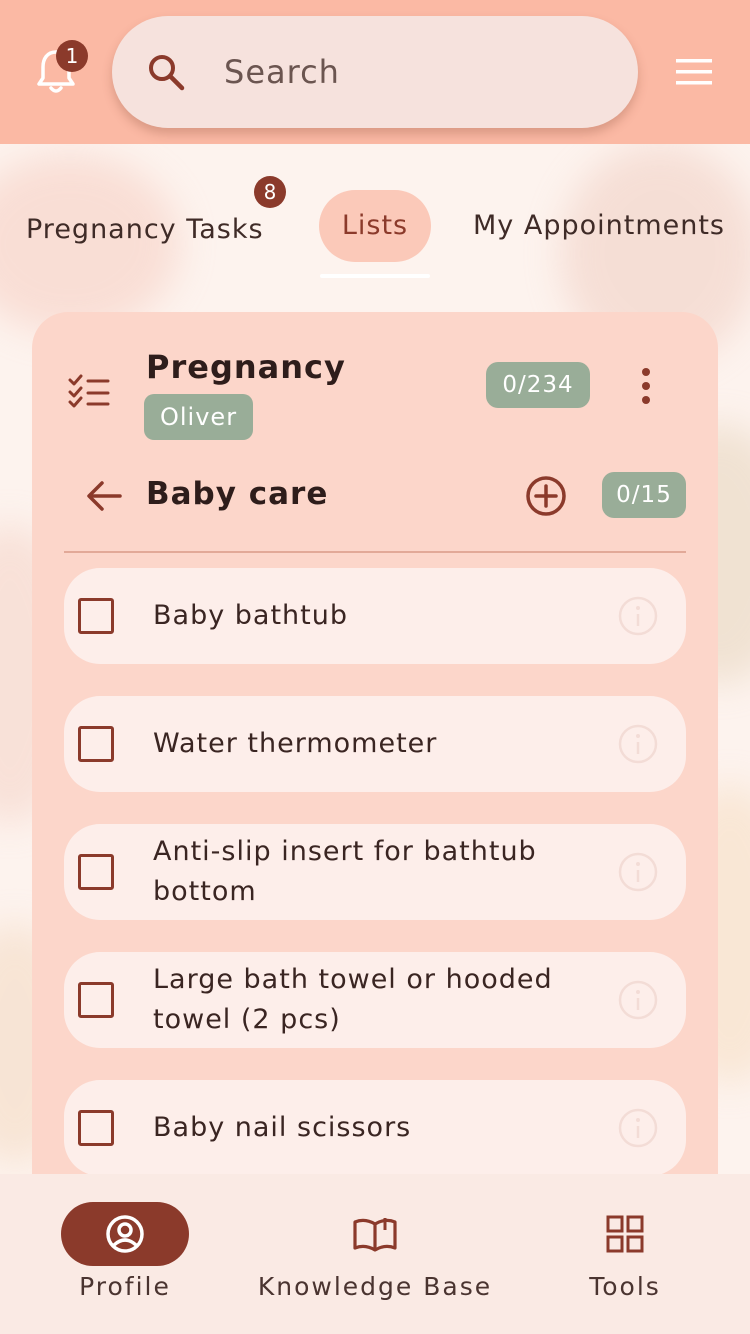 The height and width of the screenshot is (1334, 750). Describe the element at coordinates (375, 276) in the screenshot. I see `active-tab-indicator` at that location.